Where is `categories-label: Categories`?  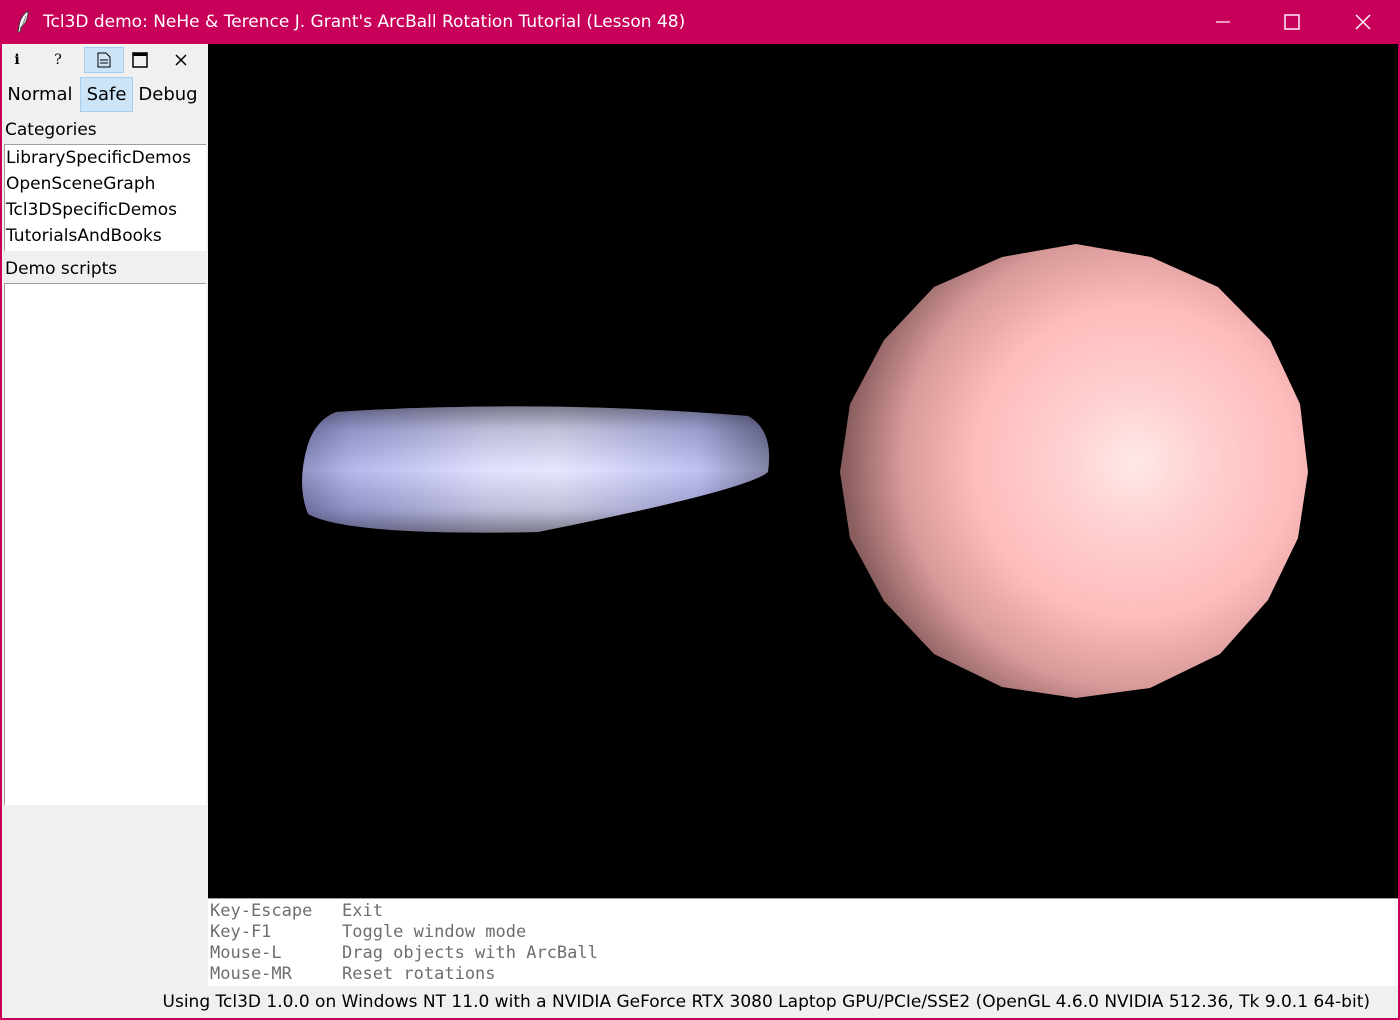
categories-label: Categories is located at coordinates (51, 130).